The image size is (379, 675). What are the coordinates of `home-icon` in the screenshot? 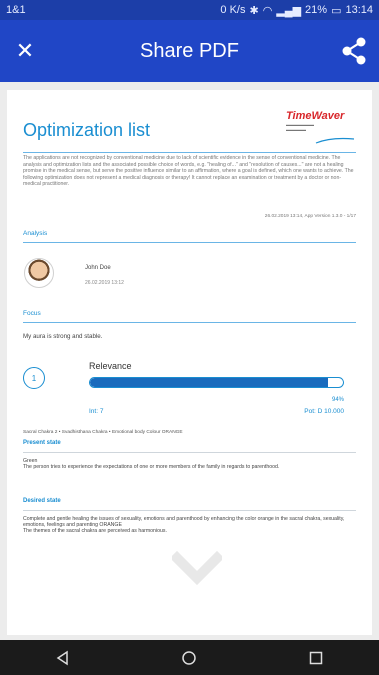 It's located at (189, 657).